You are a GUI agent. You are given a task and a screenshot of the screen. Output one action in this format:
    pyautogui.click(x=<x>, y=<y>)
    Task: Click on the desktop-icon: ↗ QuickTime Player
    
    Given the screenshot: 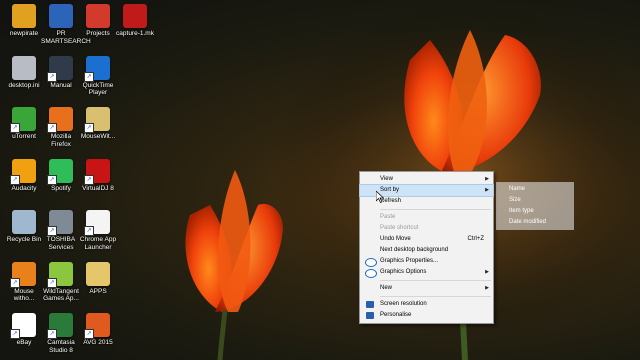 What is the action you would take?
    pyautogui.click(x=98, y=76)
    